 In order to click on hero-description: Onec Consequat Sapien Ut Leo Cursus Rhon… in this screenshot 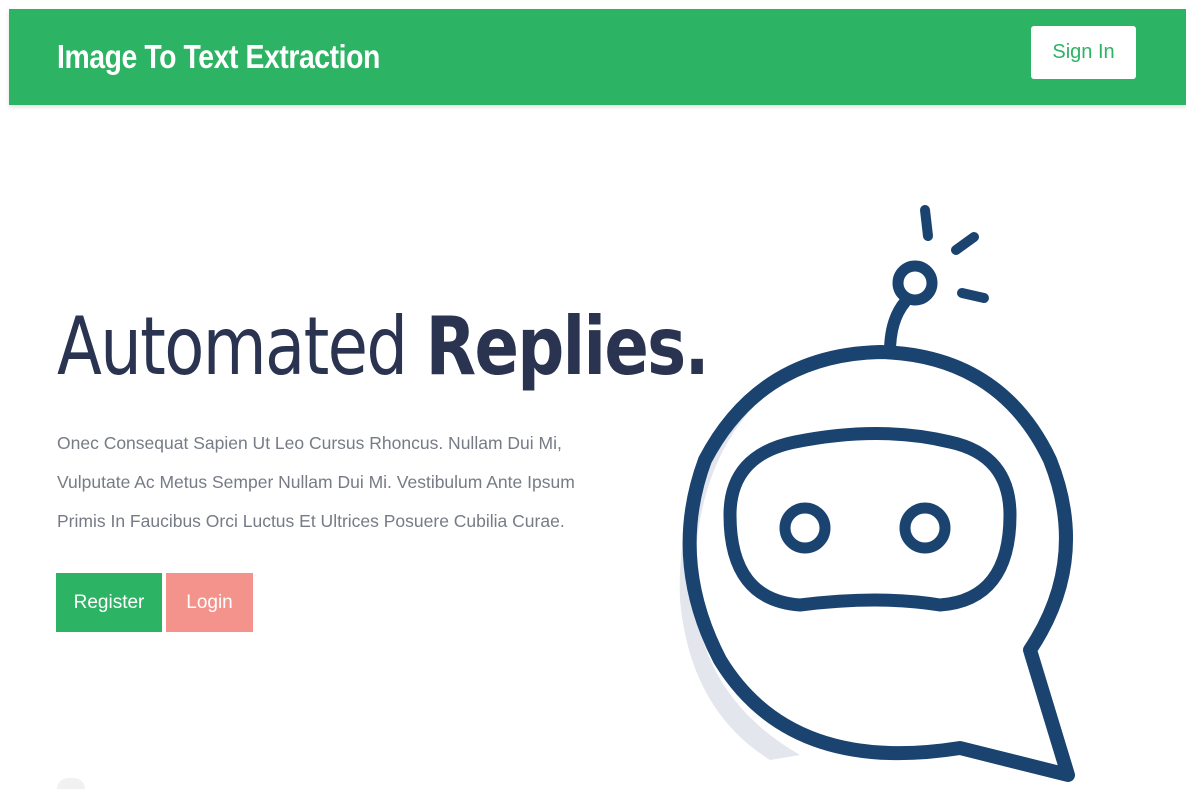, I will do `click(316, 482)`.